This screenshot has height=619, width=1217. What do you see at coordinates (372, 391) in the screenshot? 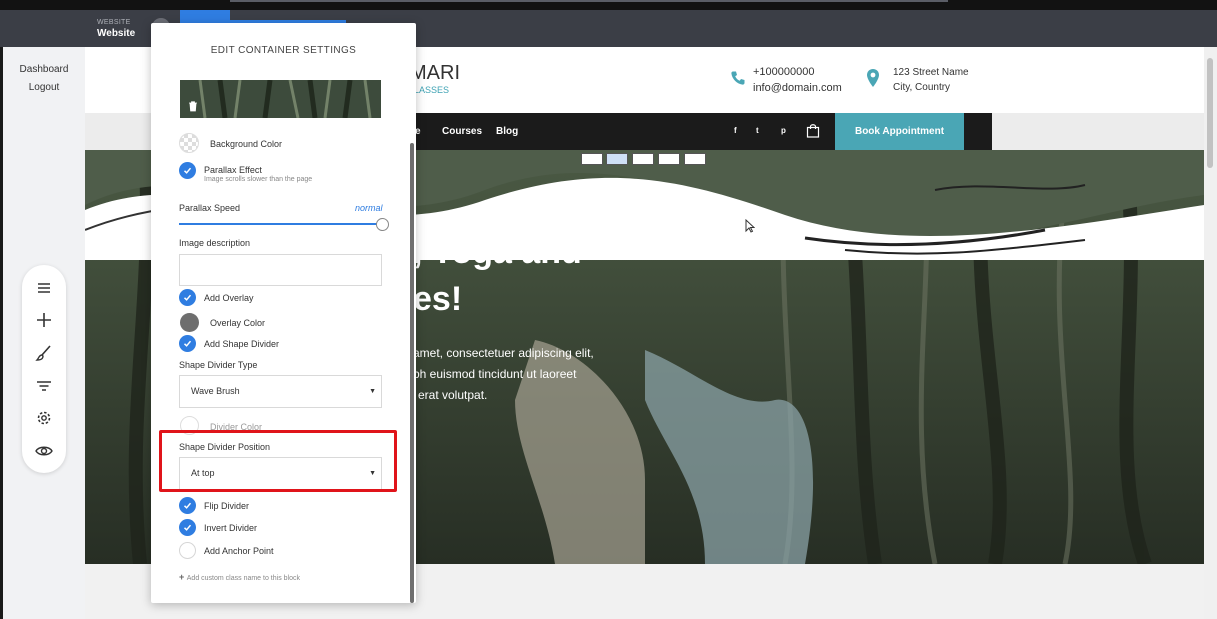
I see `dropdown-arrow-icon: ▼` at bounding box center [372, 391].